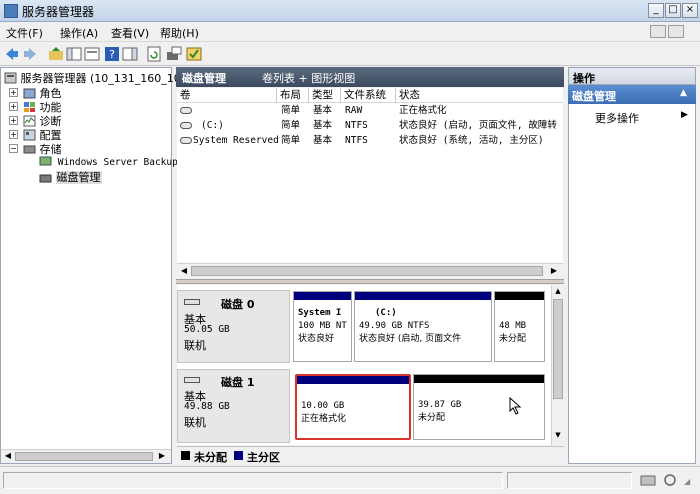  What do you see at coordinates (13, 148) in the screenshot?
I see `collapse-storage-button: −` at bounding box center [13, 148].